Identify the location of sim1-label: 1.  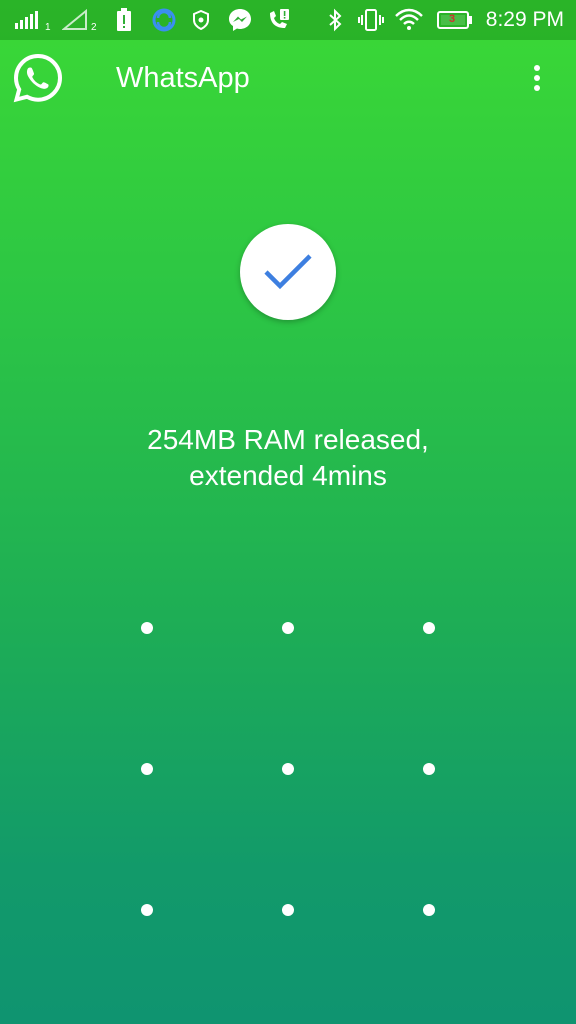
(48, 27).